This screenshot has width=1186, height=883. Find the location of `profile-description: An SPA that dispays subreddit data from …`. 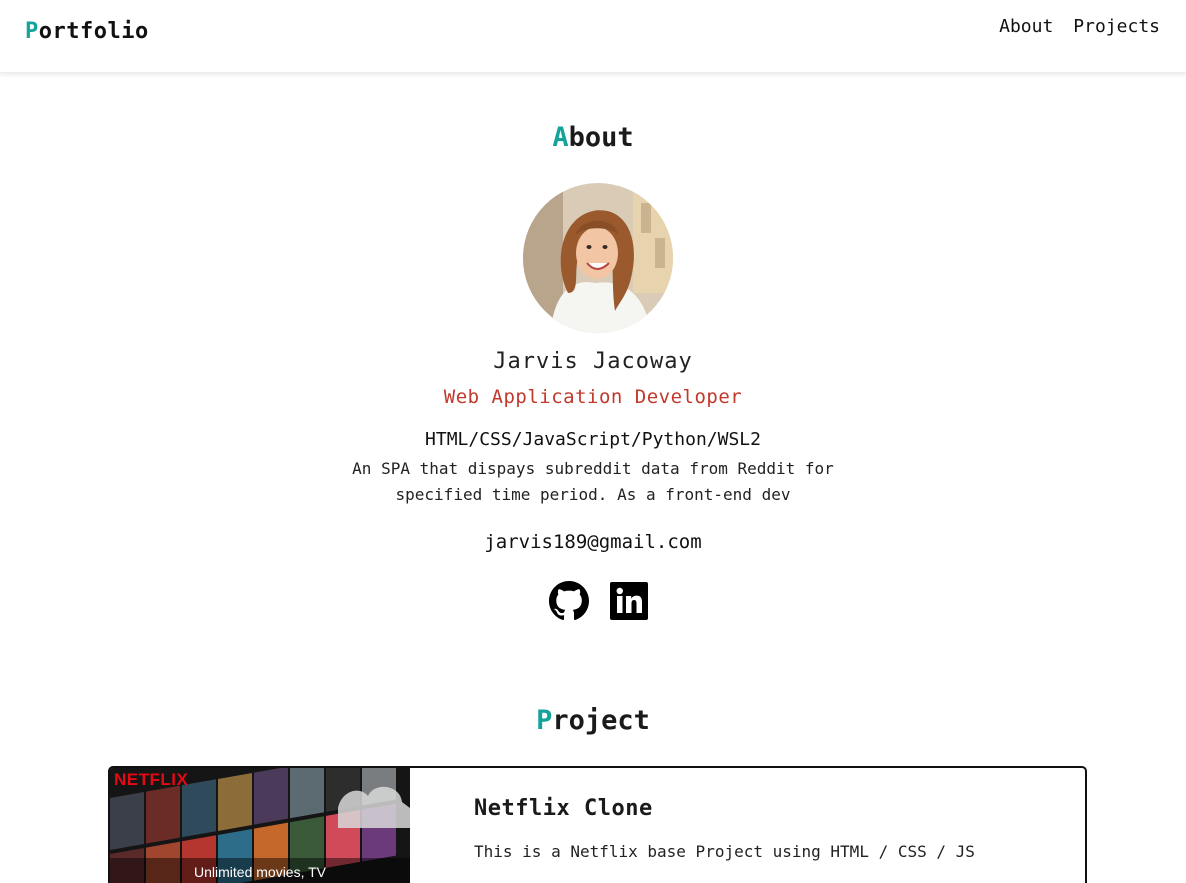

profile-description: An SPA that dispays subreddit data from … is located at coordinates (593, 481).